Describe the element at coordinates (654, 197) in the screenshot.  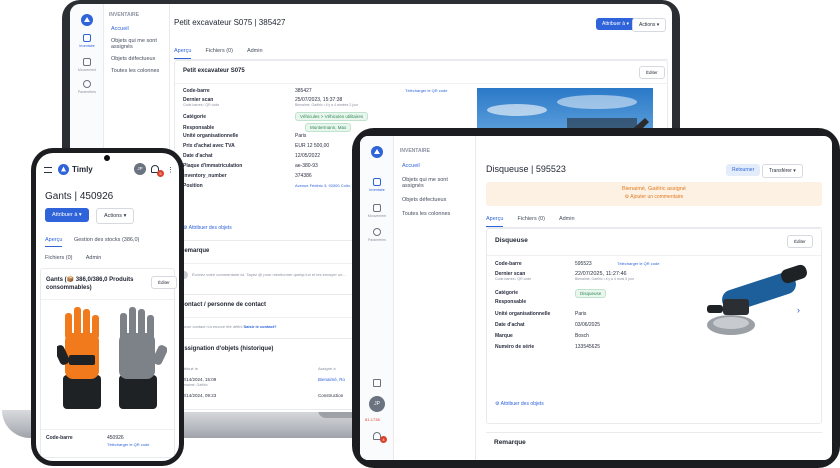
I see `add-comment-link: ⚙ Ajouter un commentaire` at that location.